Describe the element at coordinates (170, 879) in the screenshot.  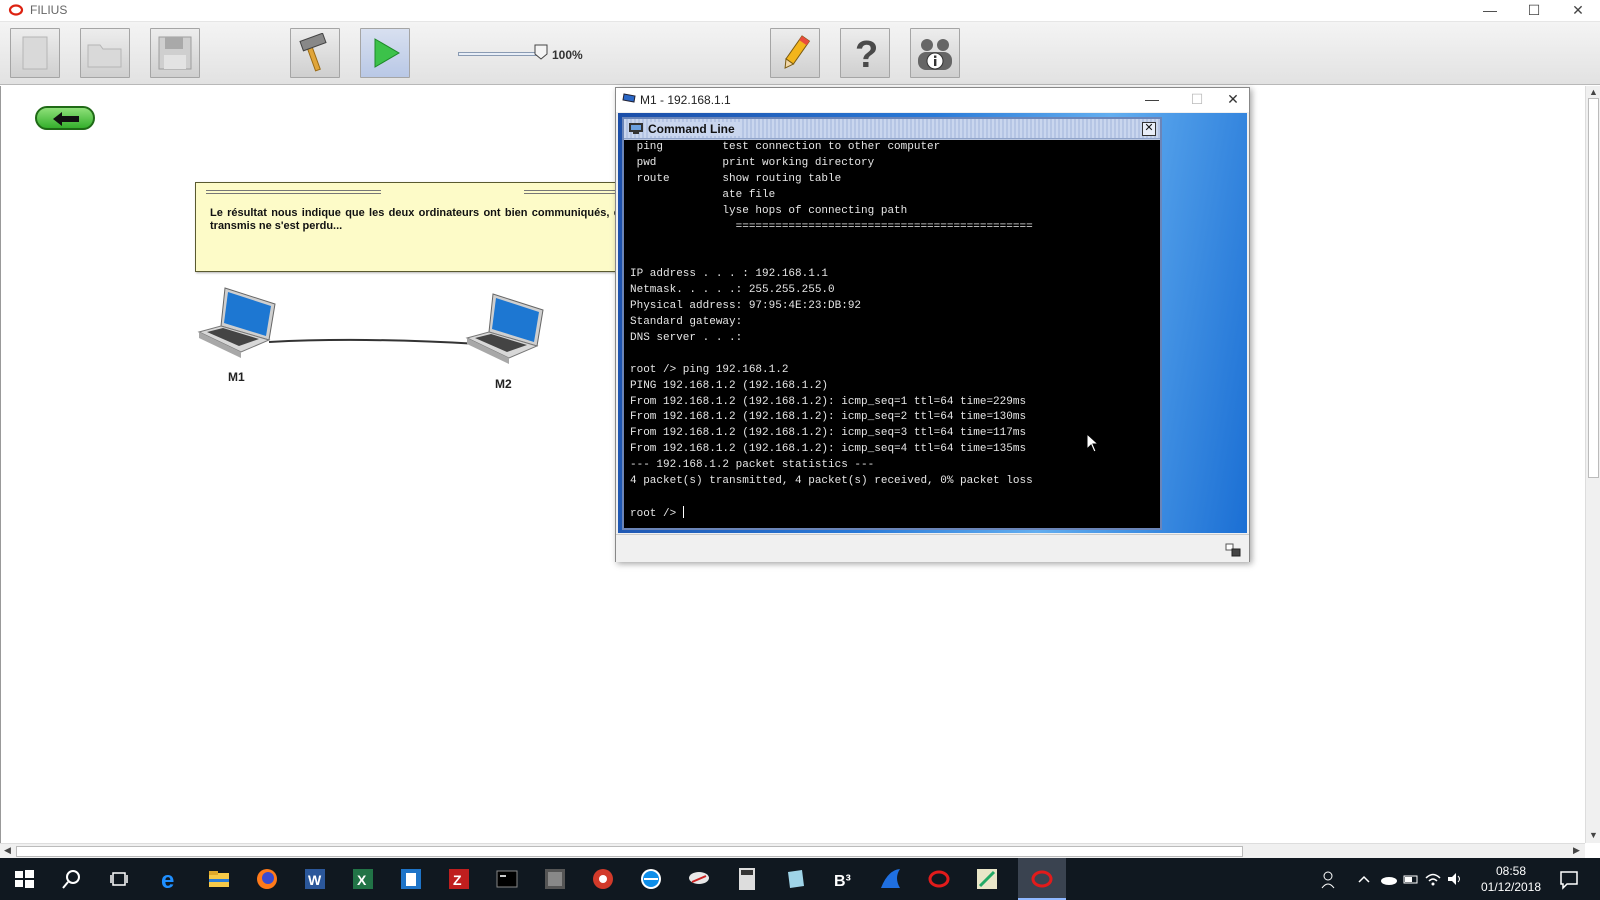
I see `edge-icon: e` at that location.